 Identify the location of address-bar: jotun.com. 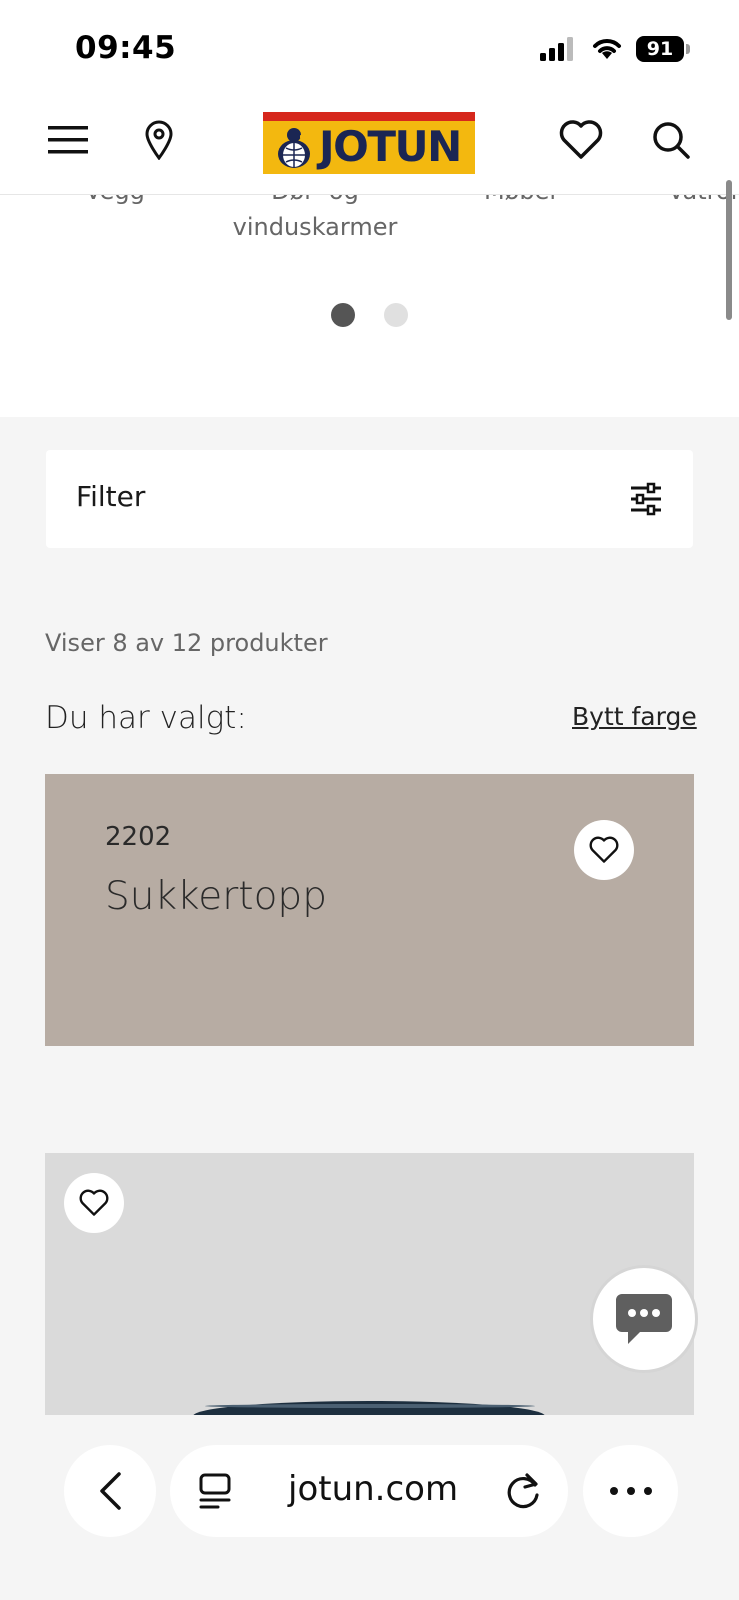
(369, 1491).